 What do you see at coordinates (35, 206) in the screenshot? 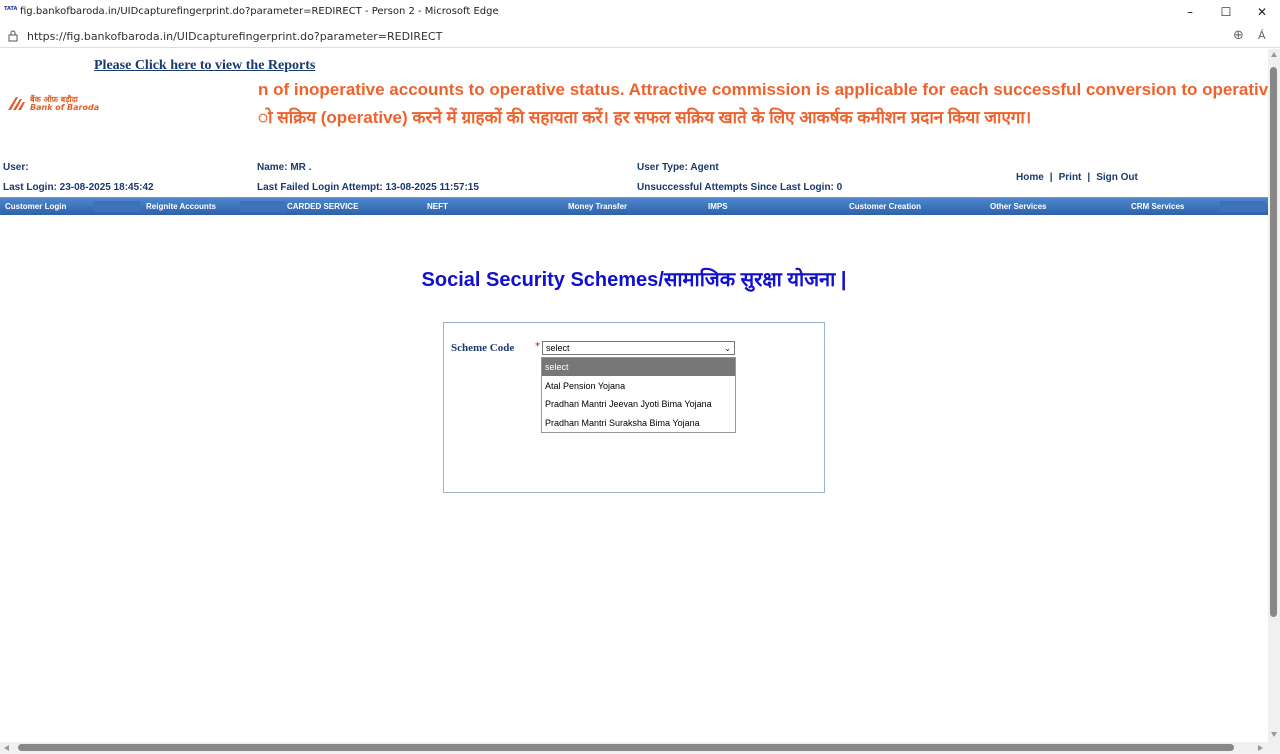
I see `nav-customer-login: Customer Login` at bounding box center [35, 206].